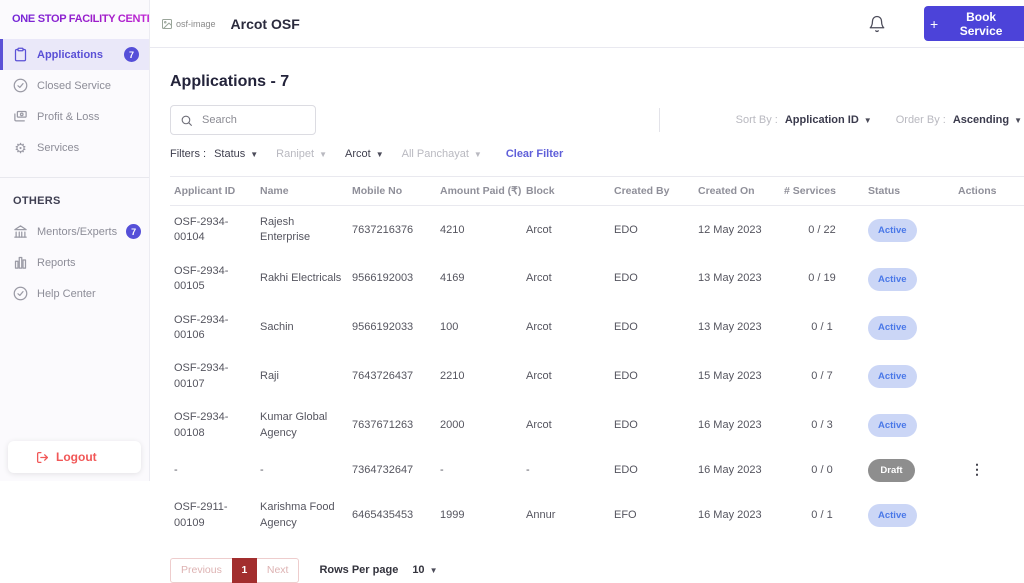  Describe the element at coordinates (302, 191) in the screenshot. I see `col-name: Name` at that location.